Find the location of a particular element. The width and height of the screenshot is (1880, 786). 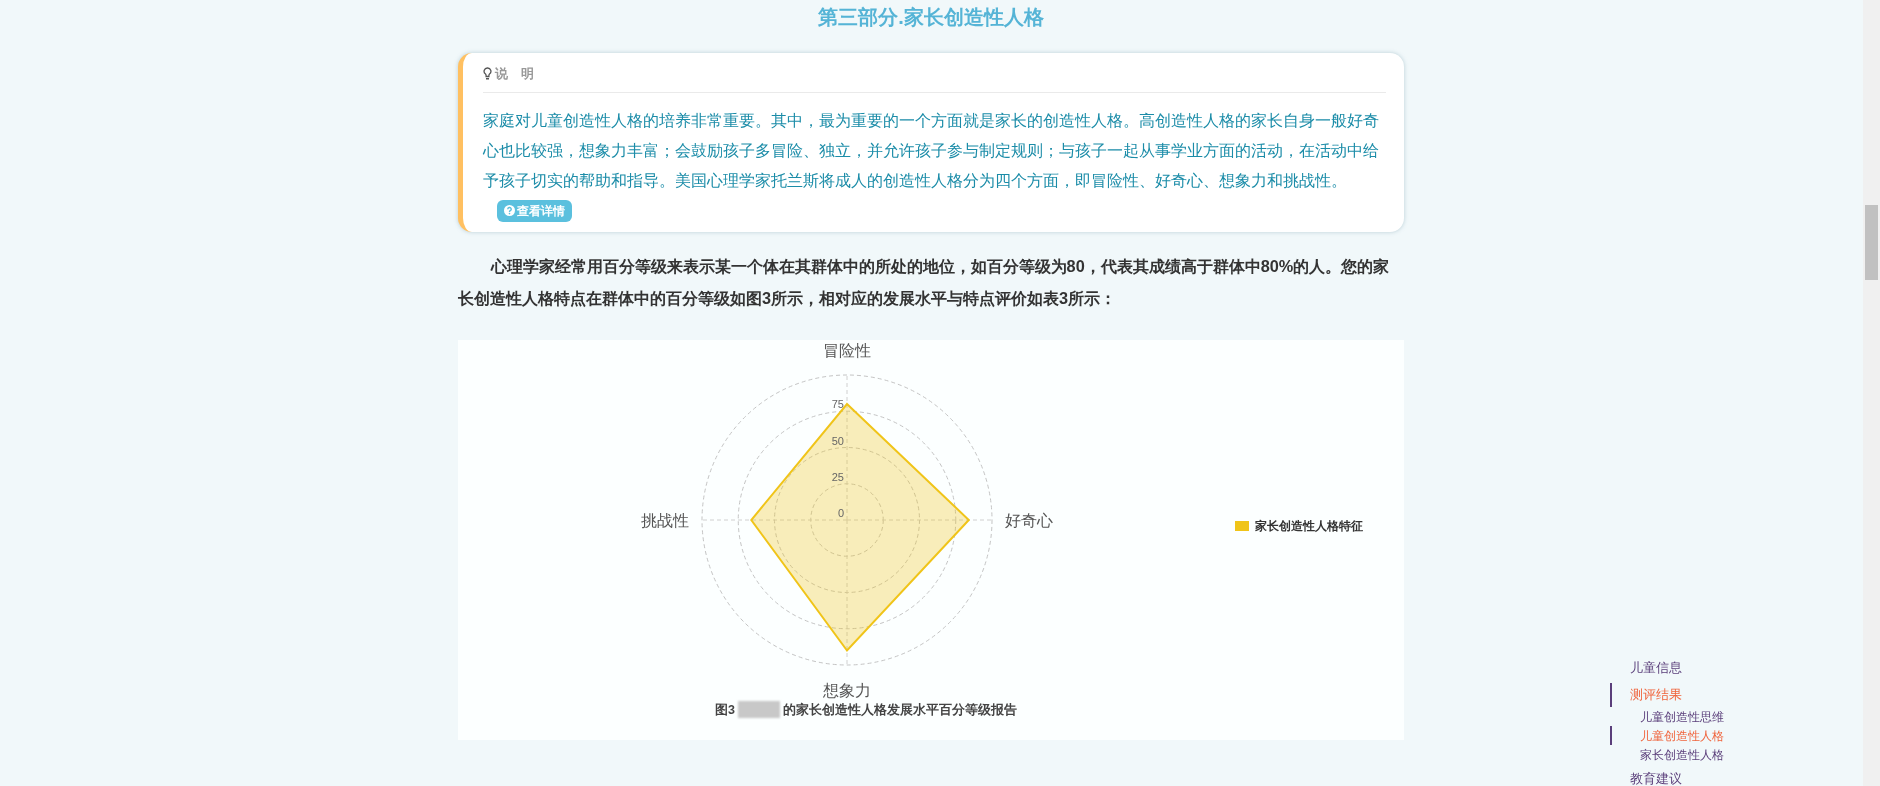

axis-category-label: 想象力 is located at coordinates (847, 690).